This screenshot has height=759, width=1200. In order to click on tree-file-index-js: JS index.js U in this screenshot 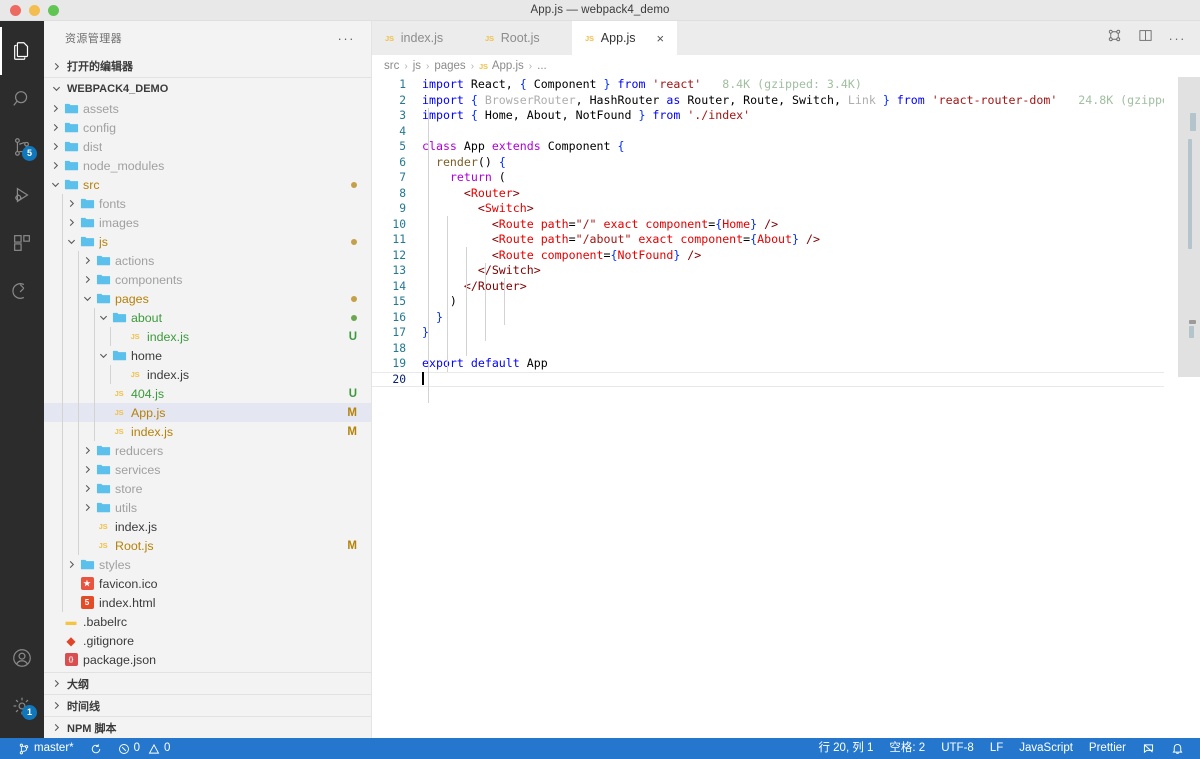, I will do `click(207, 336)`.